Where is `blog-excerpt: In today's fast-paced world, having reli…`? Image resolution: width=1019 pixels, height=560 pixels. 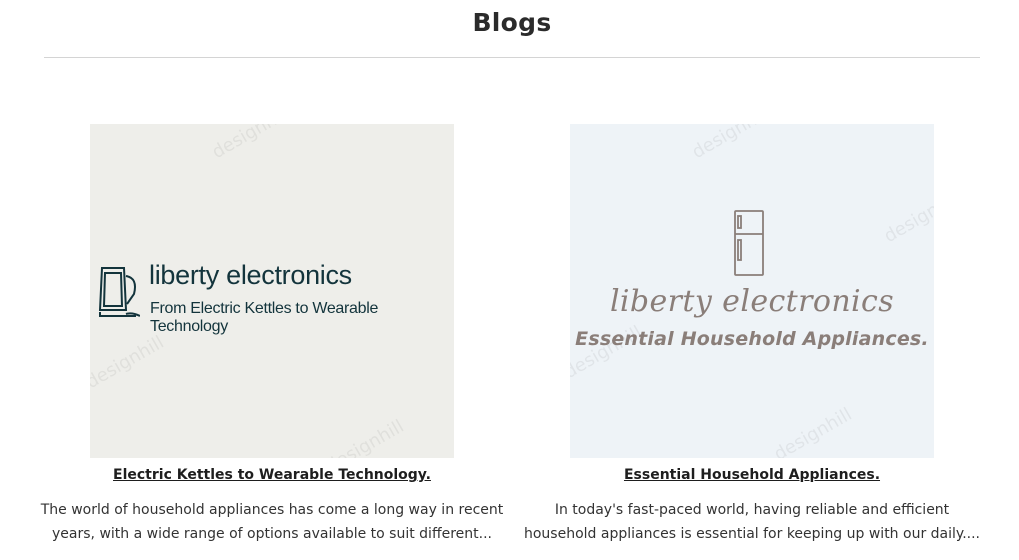 blog-excerpt: In today's fast-paced world, having reli… is located at coordinates (752, 522).